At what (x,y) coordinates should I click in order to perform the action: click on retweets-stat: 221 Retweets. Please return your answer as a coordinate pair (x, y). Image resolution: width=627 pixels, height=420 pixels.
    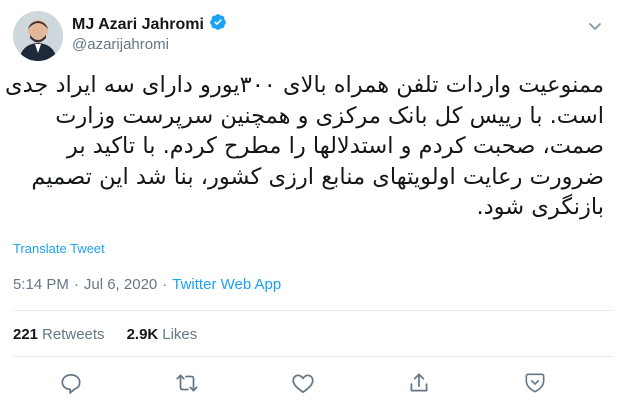
    Looking at the image, I should click on (59, 334).